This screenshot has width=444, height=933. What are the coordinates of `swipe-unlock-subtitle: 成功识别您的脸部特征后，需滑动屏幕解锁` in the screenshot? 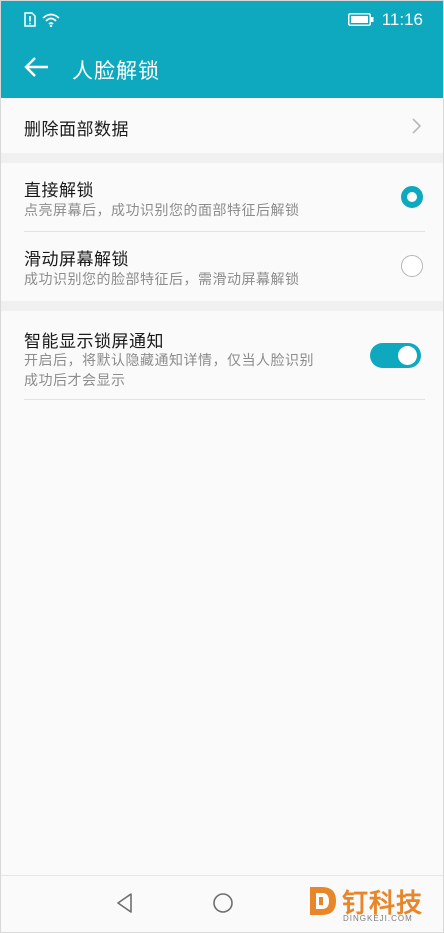 It's located at (162, 280).